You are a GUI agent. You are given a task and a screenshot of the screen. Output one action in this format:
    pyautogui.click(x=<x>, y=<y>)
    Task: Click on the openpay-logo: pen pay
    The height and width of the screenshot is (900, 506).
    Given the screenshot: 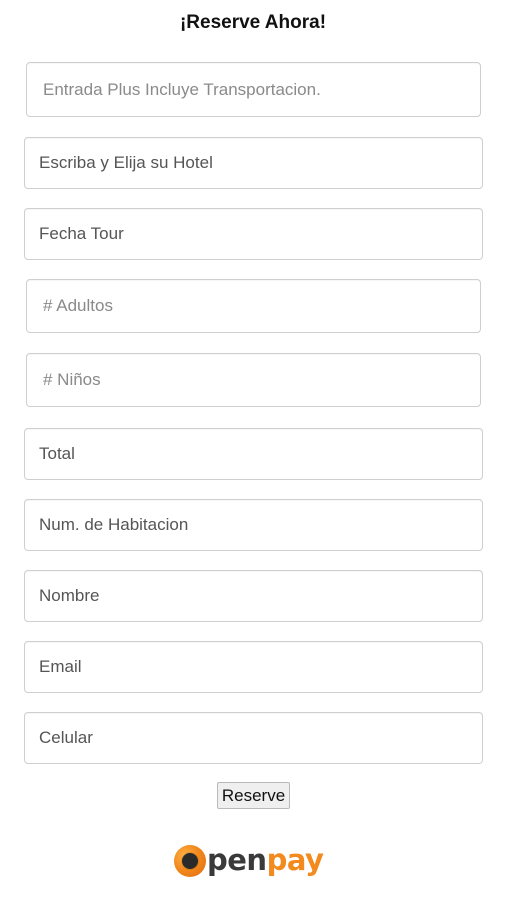 What is the action you would take?
    pyautogui.click(x=254, y=860)
    